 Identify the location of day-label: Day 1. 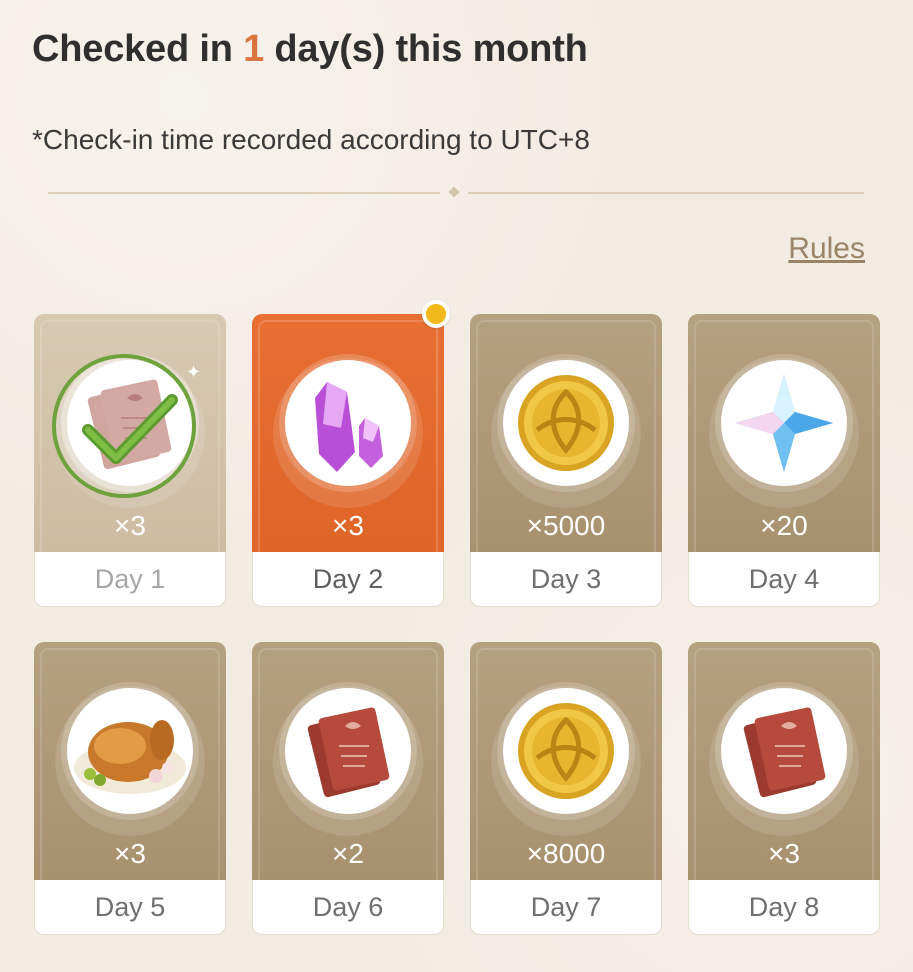
(130, 579).